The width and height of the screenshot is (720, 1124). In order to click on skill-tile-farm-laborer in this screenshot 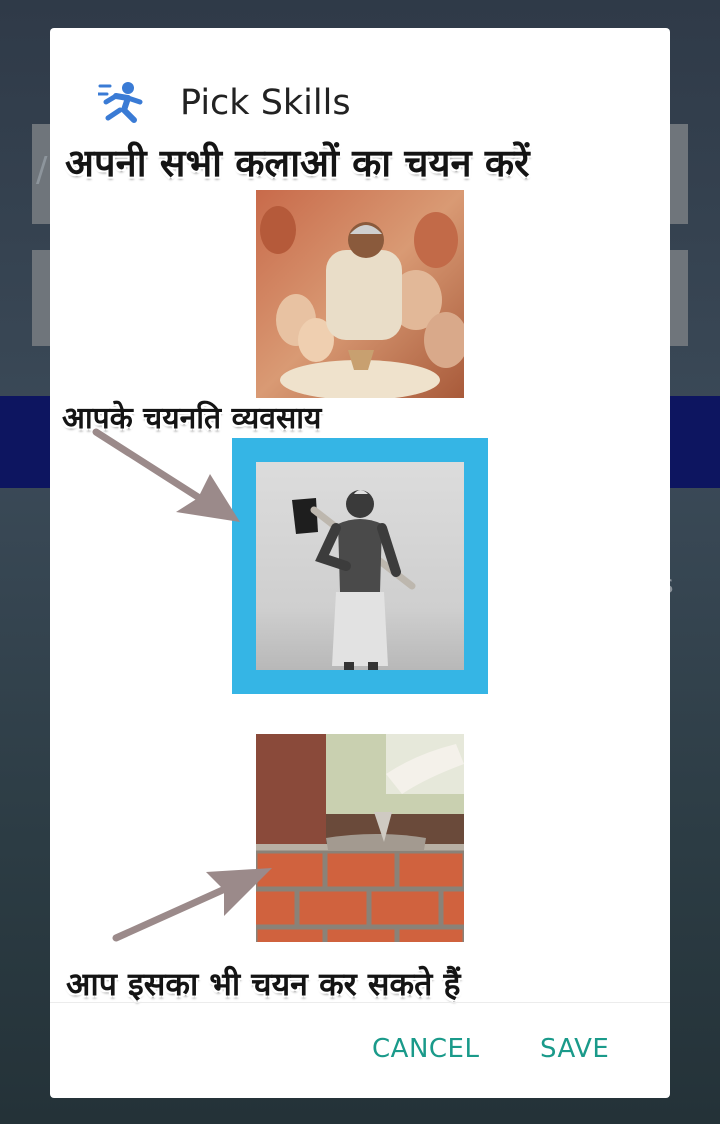, I will do `click(360, 566)`.